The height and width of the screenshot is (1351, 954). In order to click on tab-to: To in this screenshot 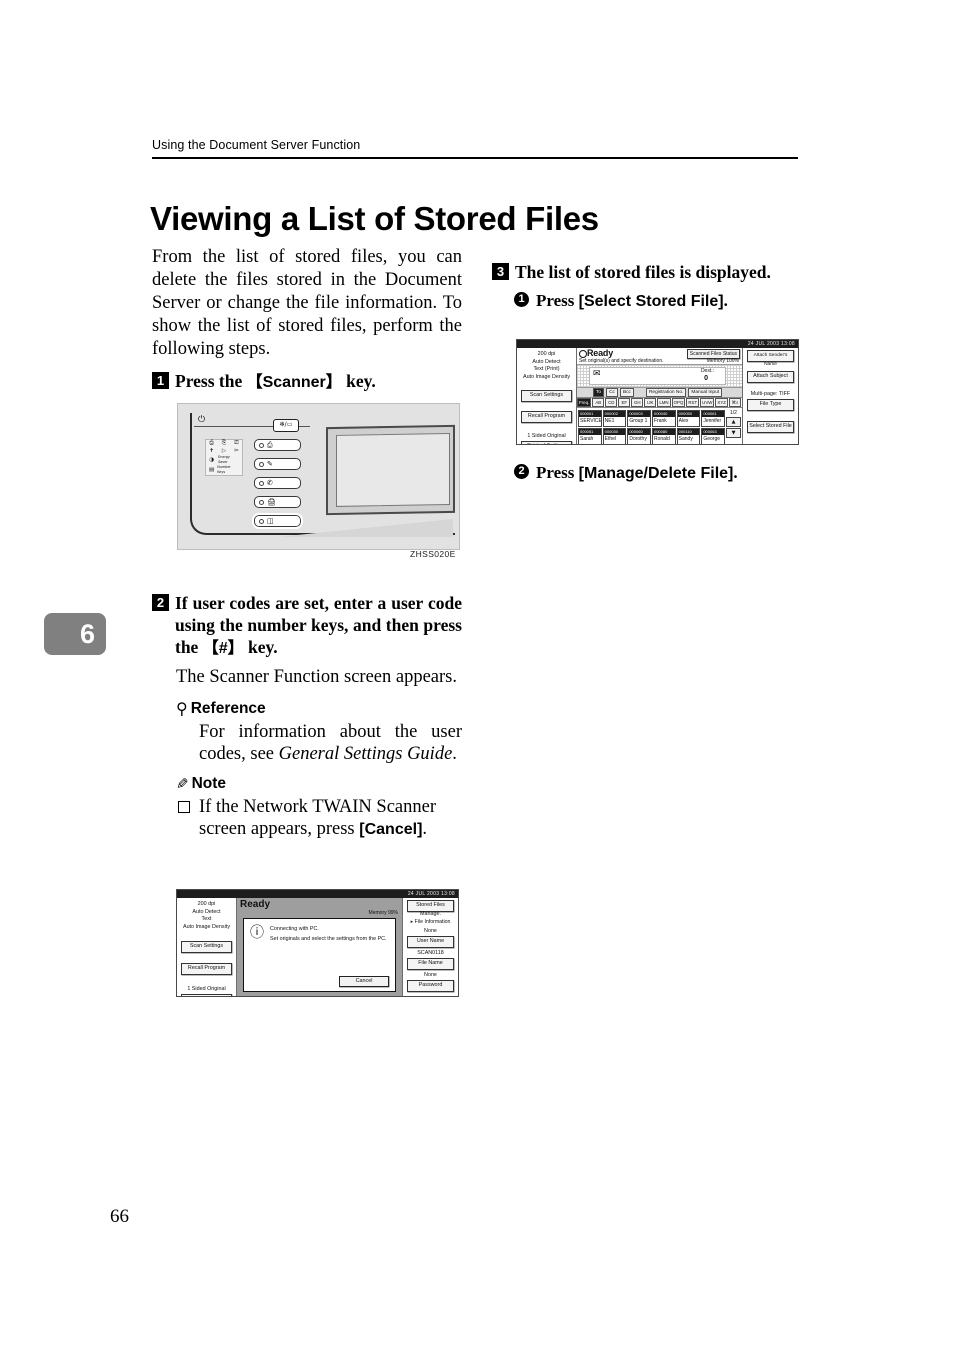, I will do `click(599, 392)`.